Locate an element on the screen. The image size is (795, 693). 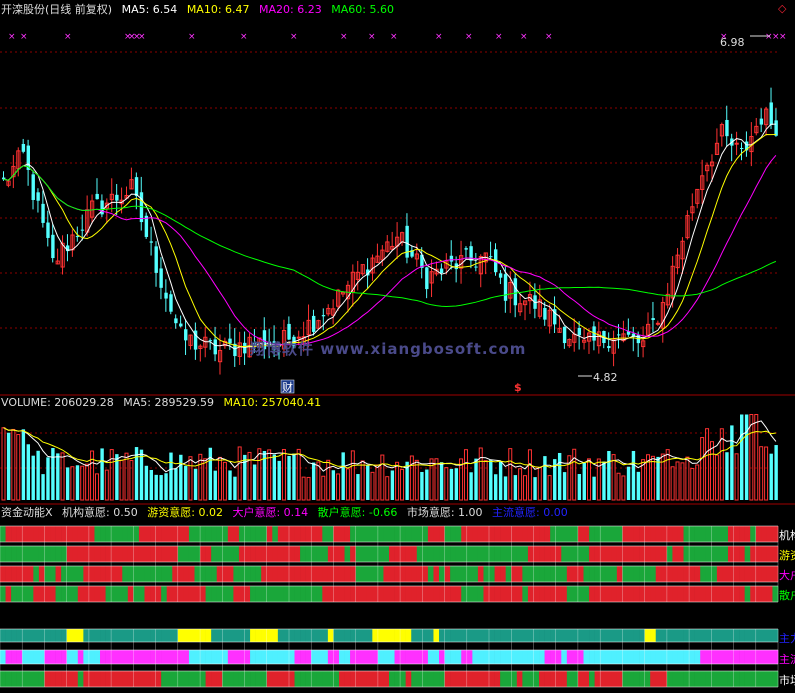
volume-ma10-line is located at coordinates (389, 448).